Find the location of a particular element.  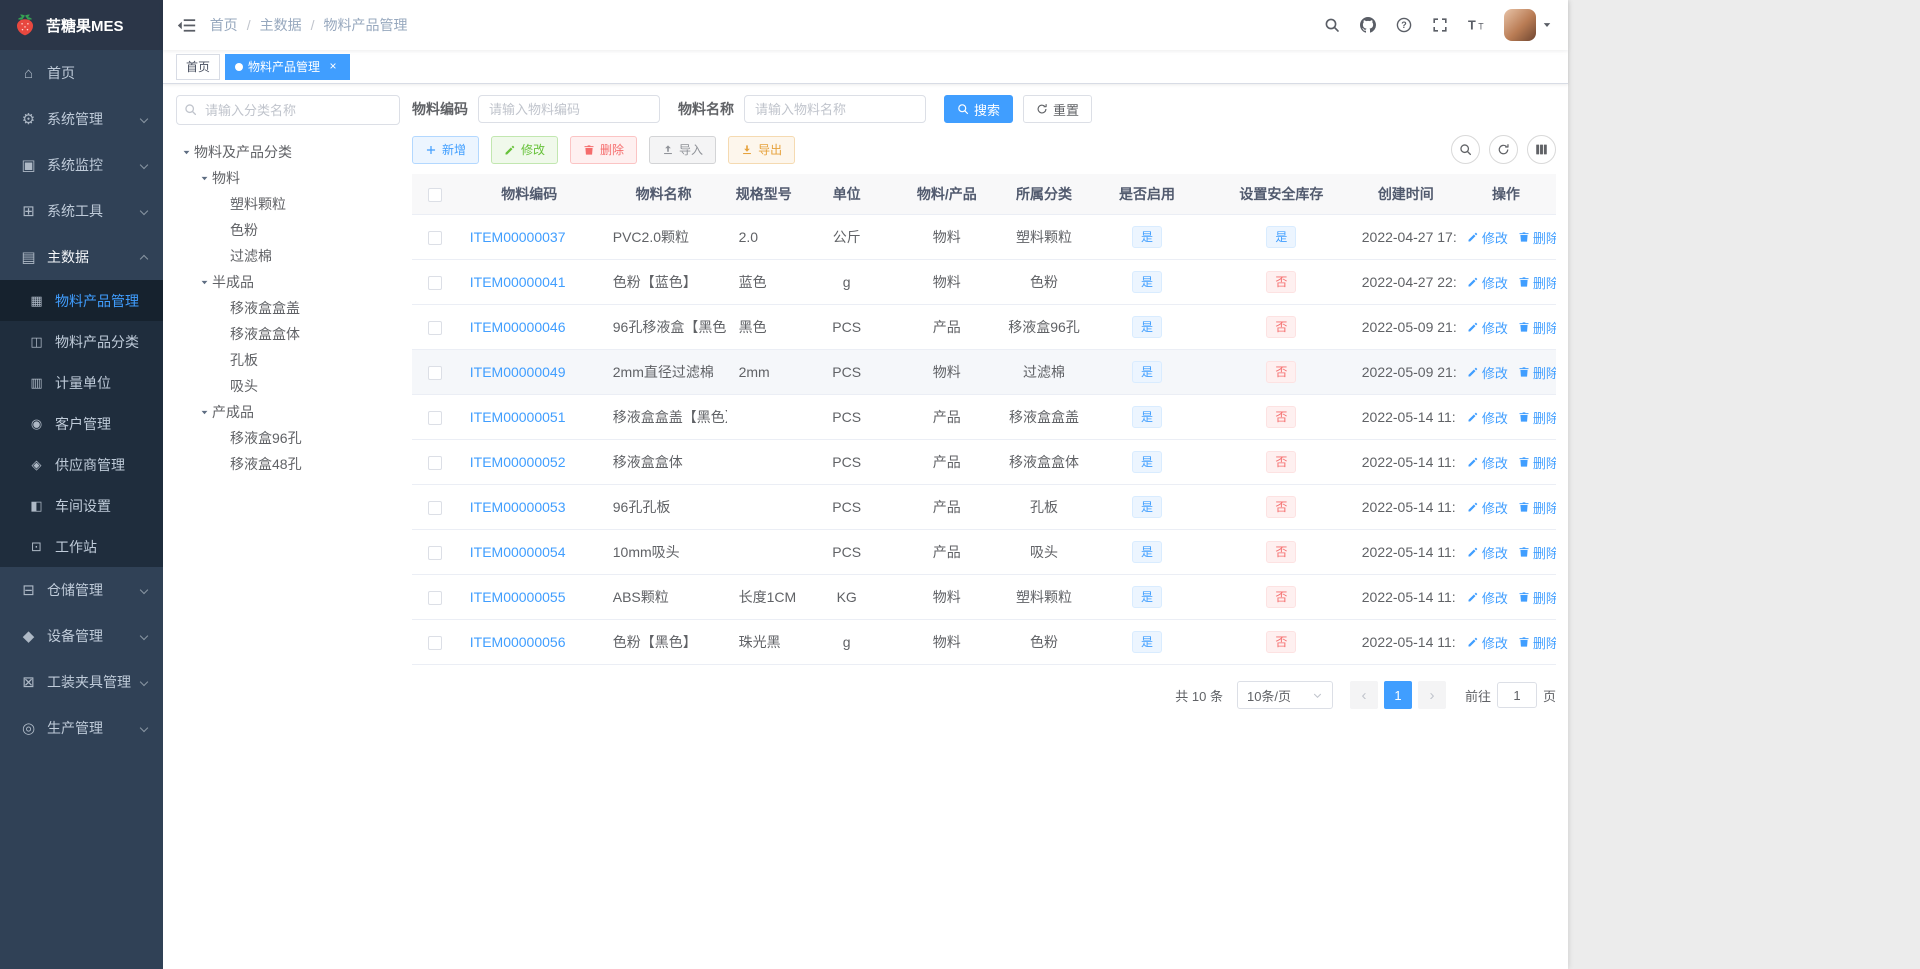

item-code-link: ITEM00000051 is located at coordinates (518, 417).